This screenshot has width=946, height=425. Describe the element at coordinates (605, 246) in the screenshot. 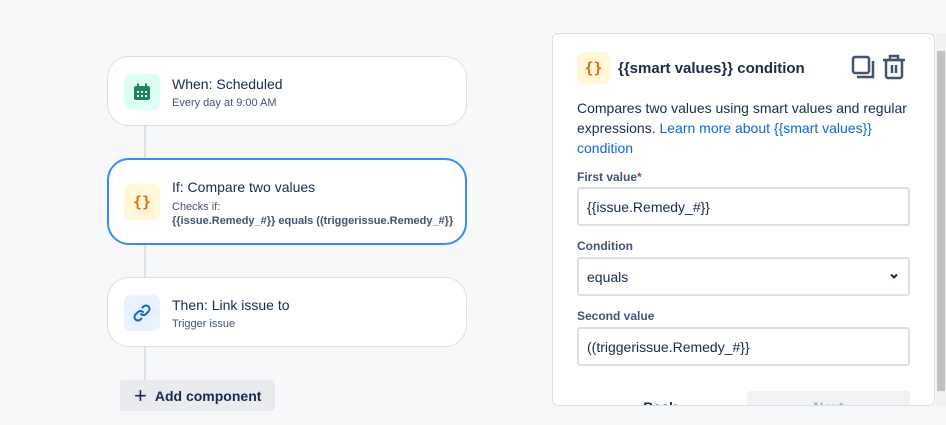

I see `condition-label: Condition` at that location.